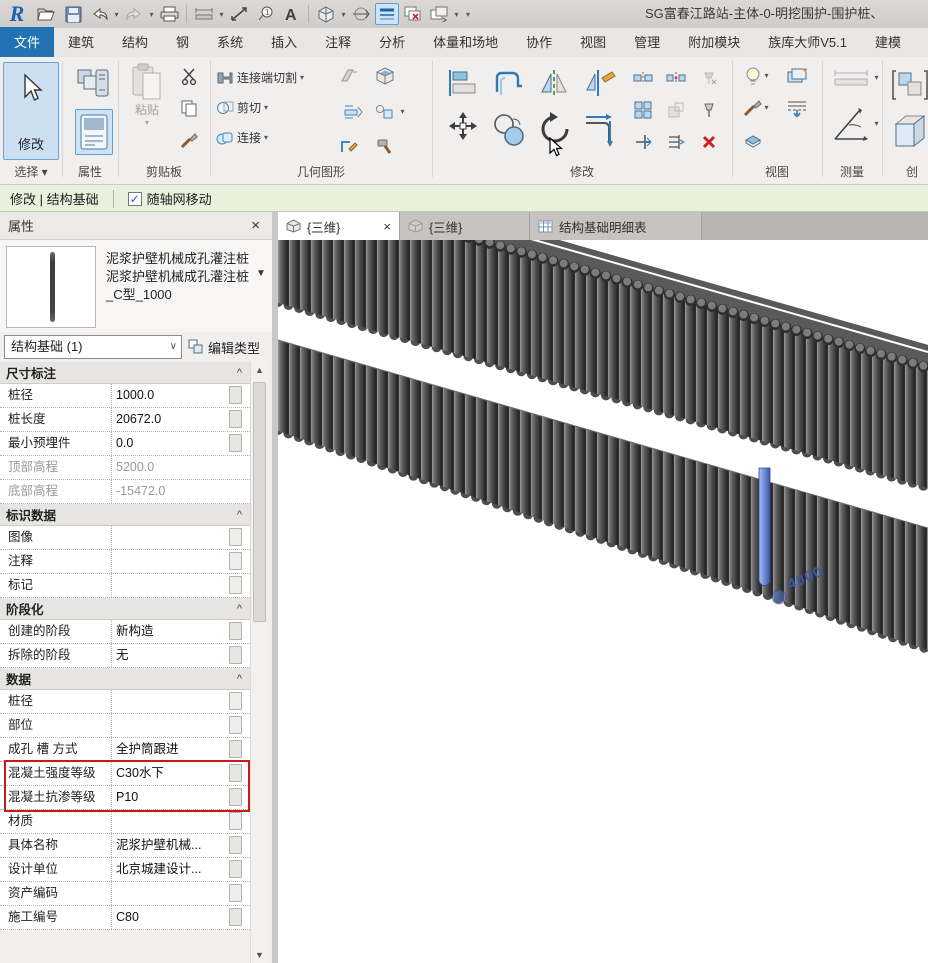 This screenshot has width=928, height=963. Describe the element at coordinates (643, 110) in the screenshot. I see `array-icon` at that location.